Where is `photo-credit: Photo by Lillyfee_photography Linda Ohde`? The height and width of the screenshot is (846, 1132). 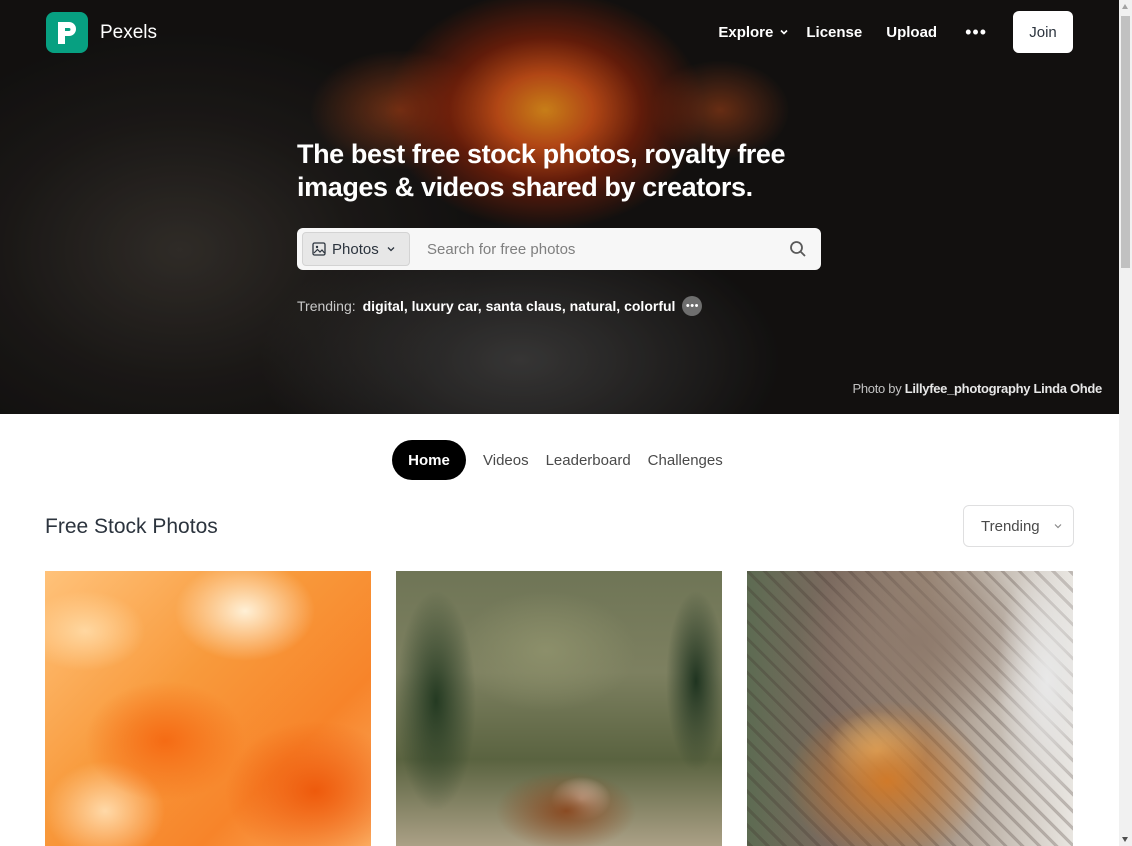
photo-credit: Photo by Lillyfee_photography Linda Ohde is located at coordinates (977, 388).